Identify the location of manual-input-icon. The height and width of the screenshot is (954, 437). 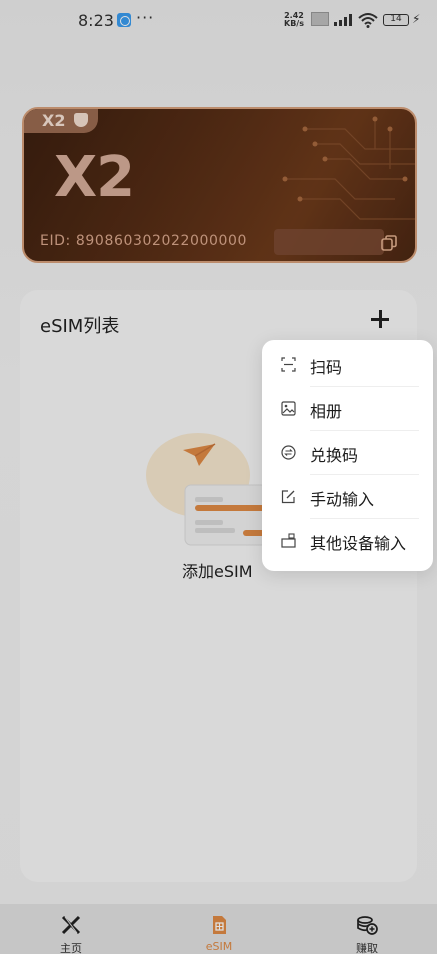
(288, 497).